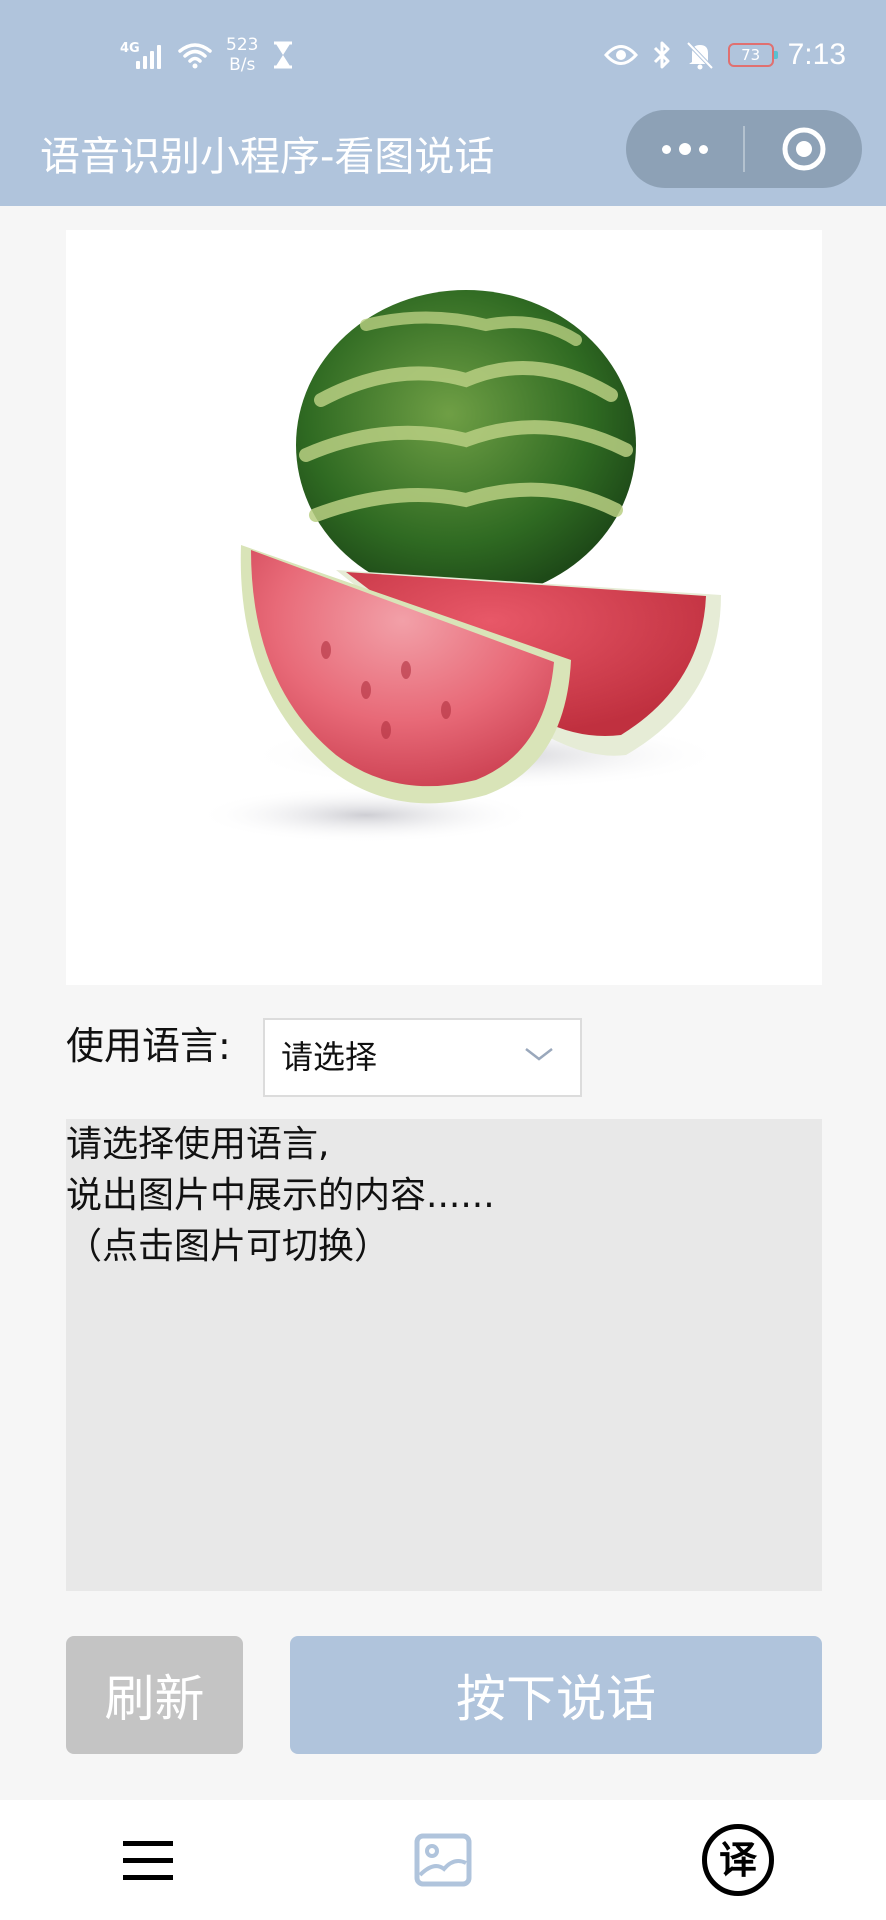 Image resolution: width=886 pixels, height=1920 pixels. I want to click on menu-icon, so click(148, 1860).